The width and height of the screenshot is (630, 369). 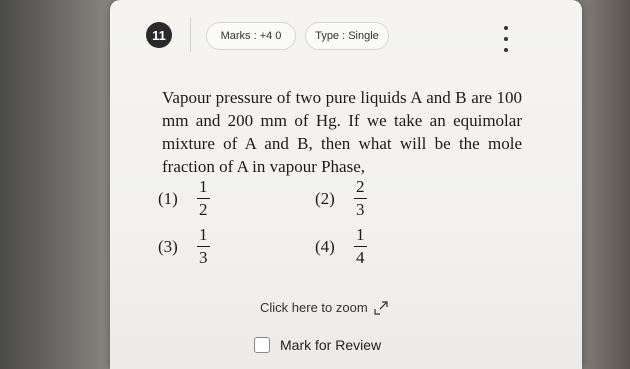 I want to click on mark-for-review: Mark for Review, so click(x=317, y=345).